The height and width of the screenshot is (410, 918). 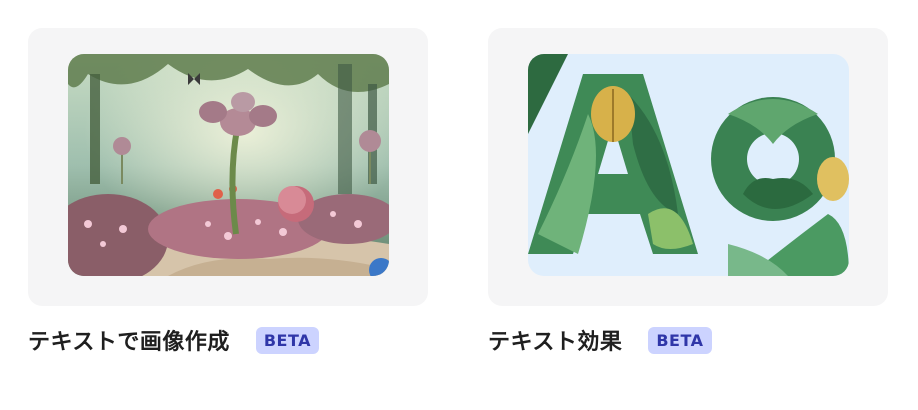 I want to click on card-label-row: テキスト効果 BETA, so click(x=600, y=340).